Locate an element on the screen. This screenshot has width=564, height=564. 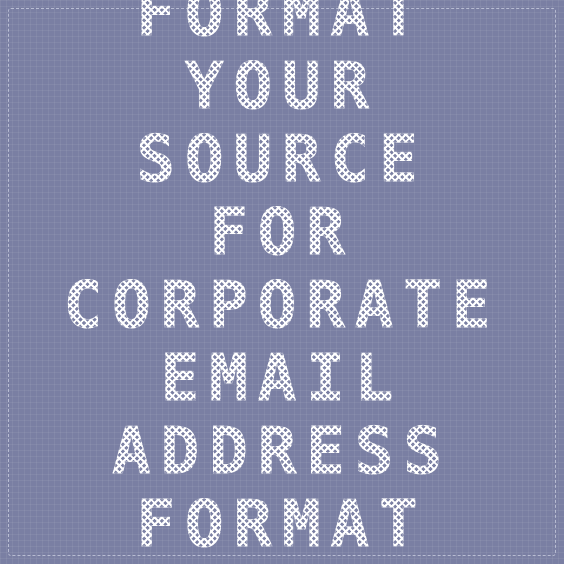
stitch-line-8: FORMAT is located at coordinates (282, 525).